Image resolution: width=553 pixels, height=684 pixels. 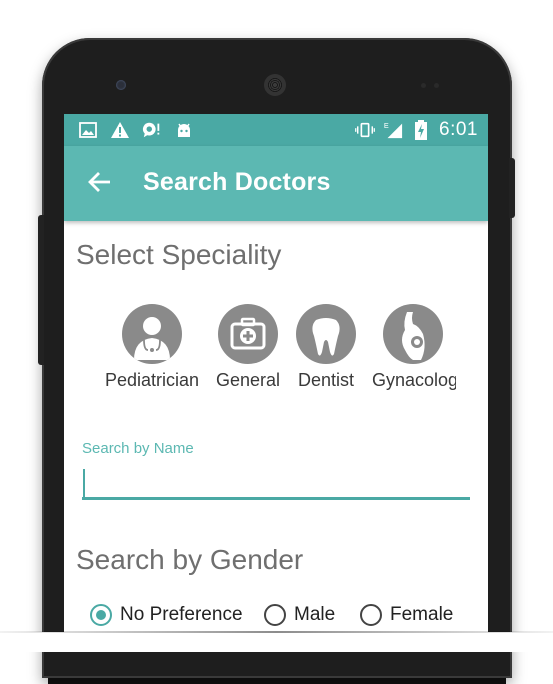 What do you see at coordinates (190, 559) in the screenshot?
I see `gender-heading: Search by Gender` at bounding box center [190, 559].